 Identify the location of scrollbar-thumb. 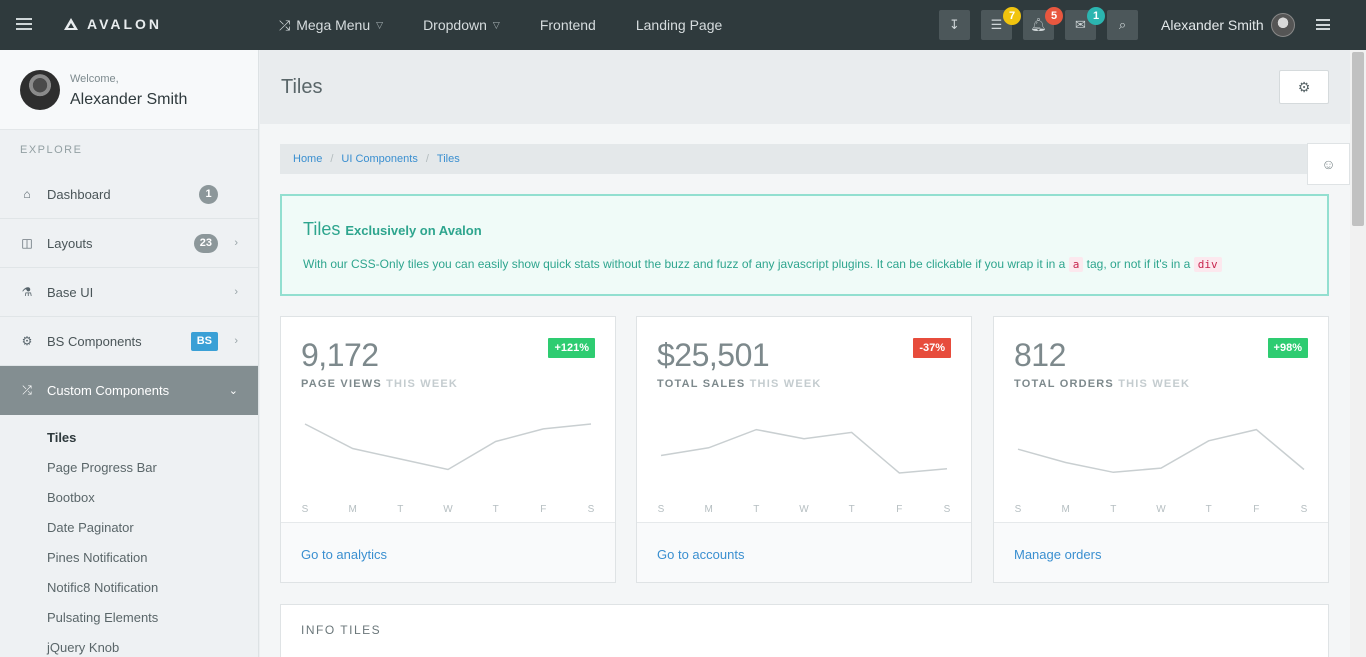
(1358, 139).